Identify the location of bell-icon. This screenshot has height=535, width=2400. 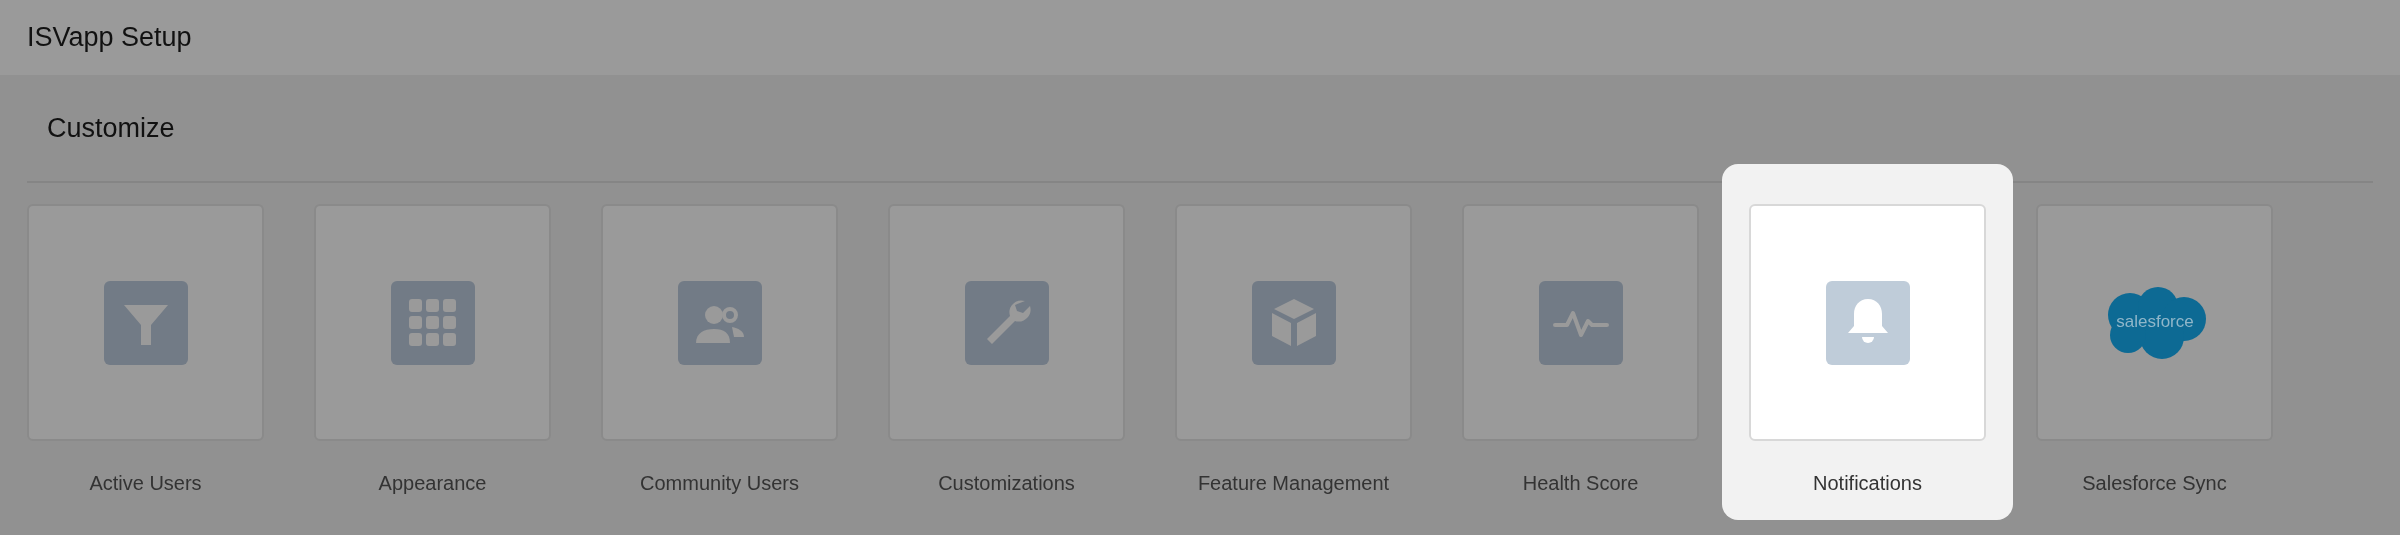
(1867, 322).